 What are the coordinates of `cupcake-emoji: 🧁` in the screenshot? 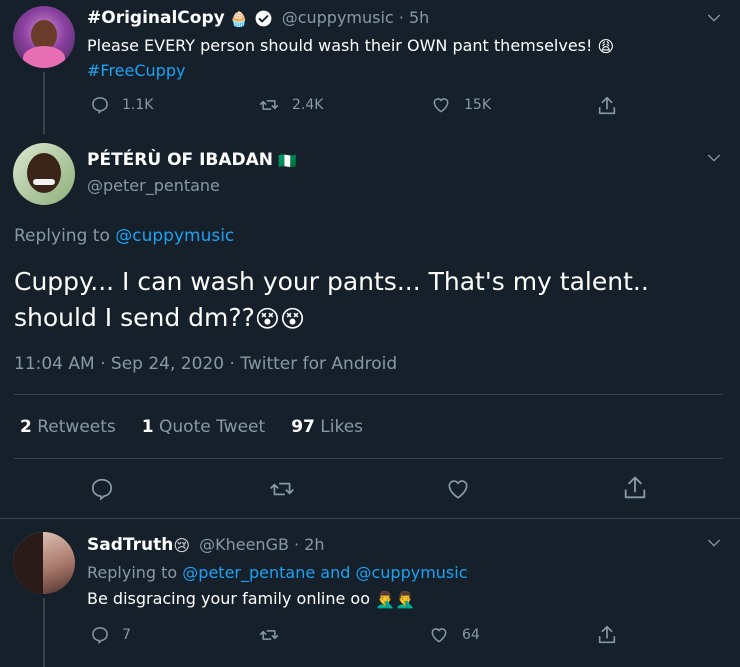 It's located at (239, 18).